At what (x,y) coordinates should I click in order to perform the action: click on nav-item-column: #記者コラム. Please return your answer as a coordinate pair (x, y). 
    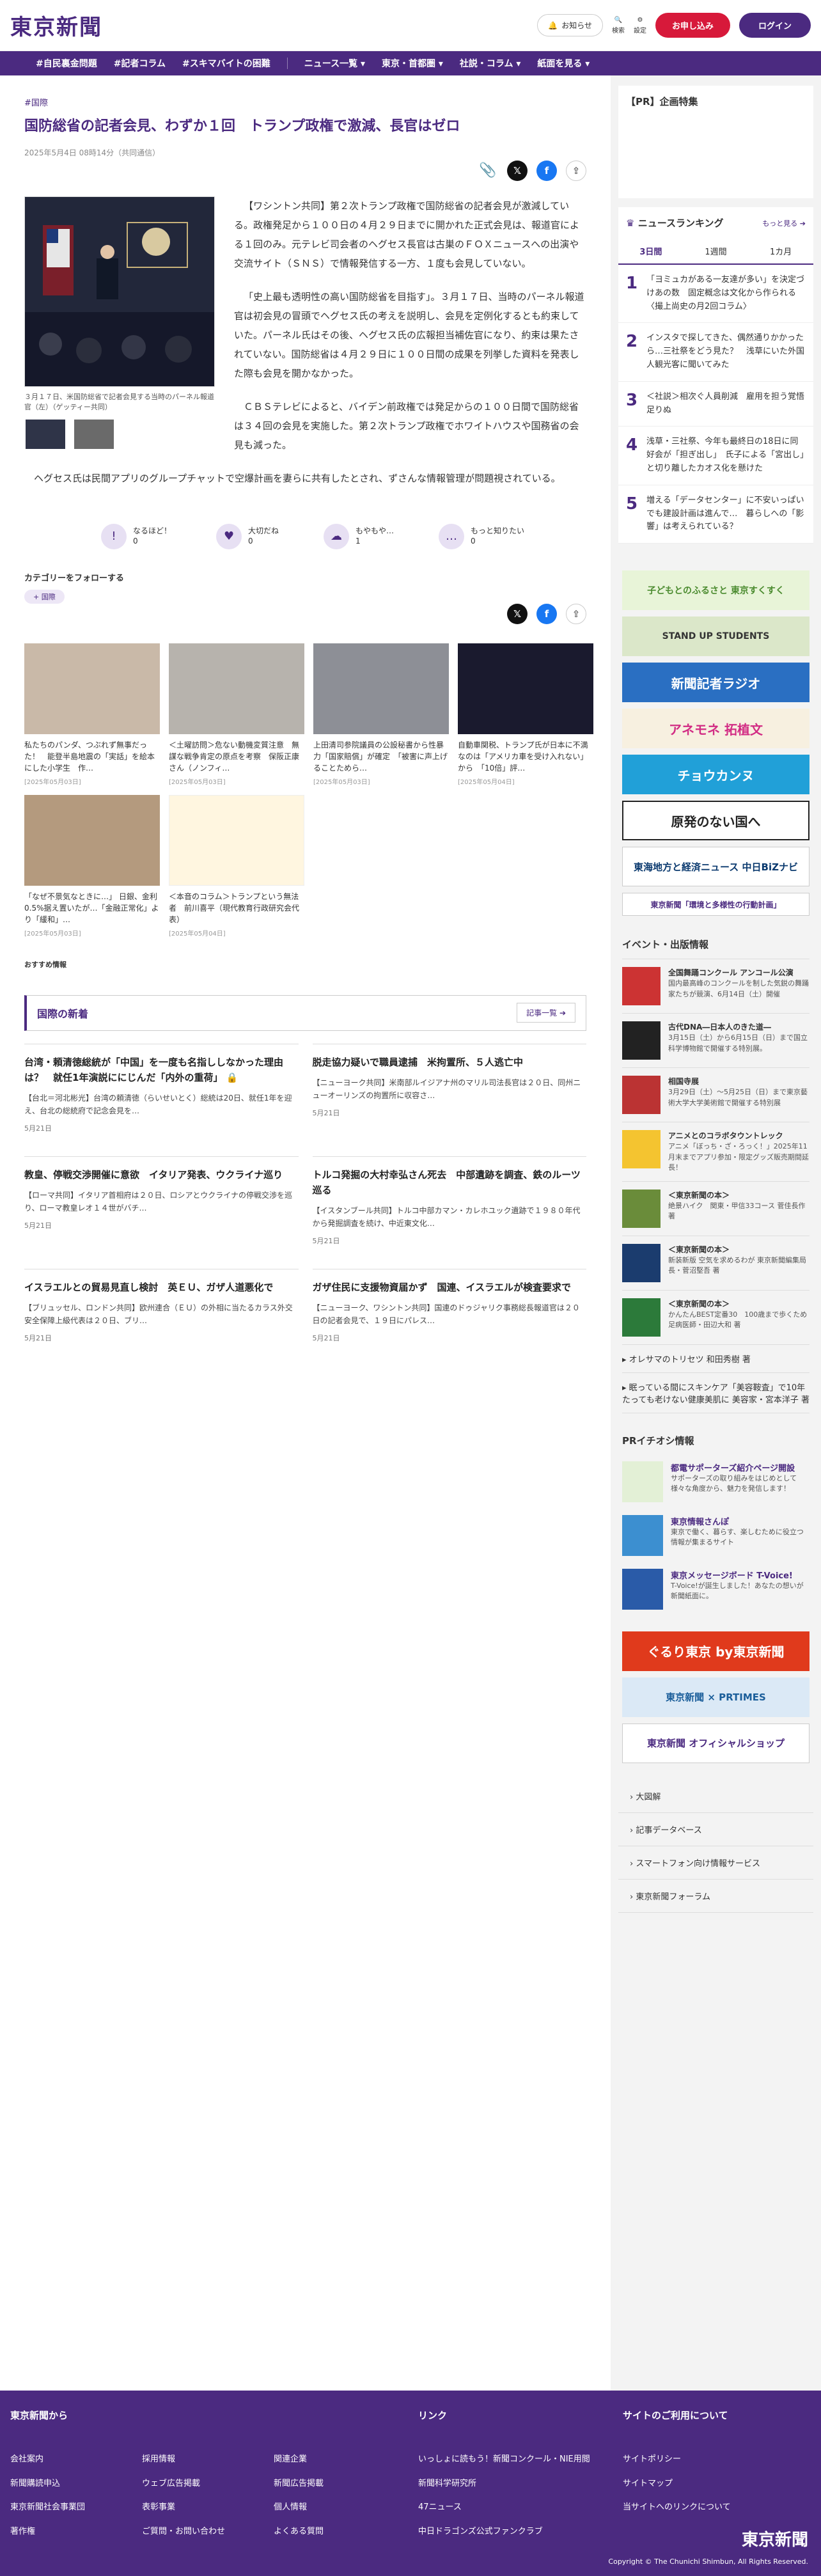
    Looking at the image, I should click on (140, 63).